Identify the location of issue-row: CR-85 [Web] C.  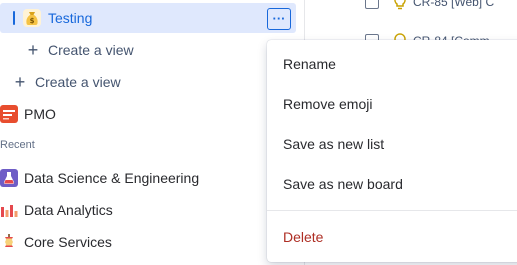
(411, 8).